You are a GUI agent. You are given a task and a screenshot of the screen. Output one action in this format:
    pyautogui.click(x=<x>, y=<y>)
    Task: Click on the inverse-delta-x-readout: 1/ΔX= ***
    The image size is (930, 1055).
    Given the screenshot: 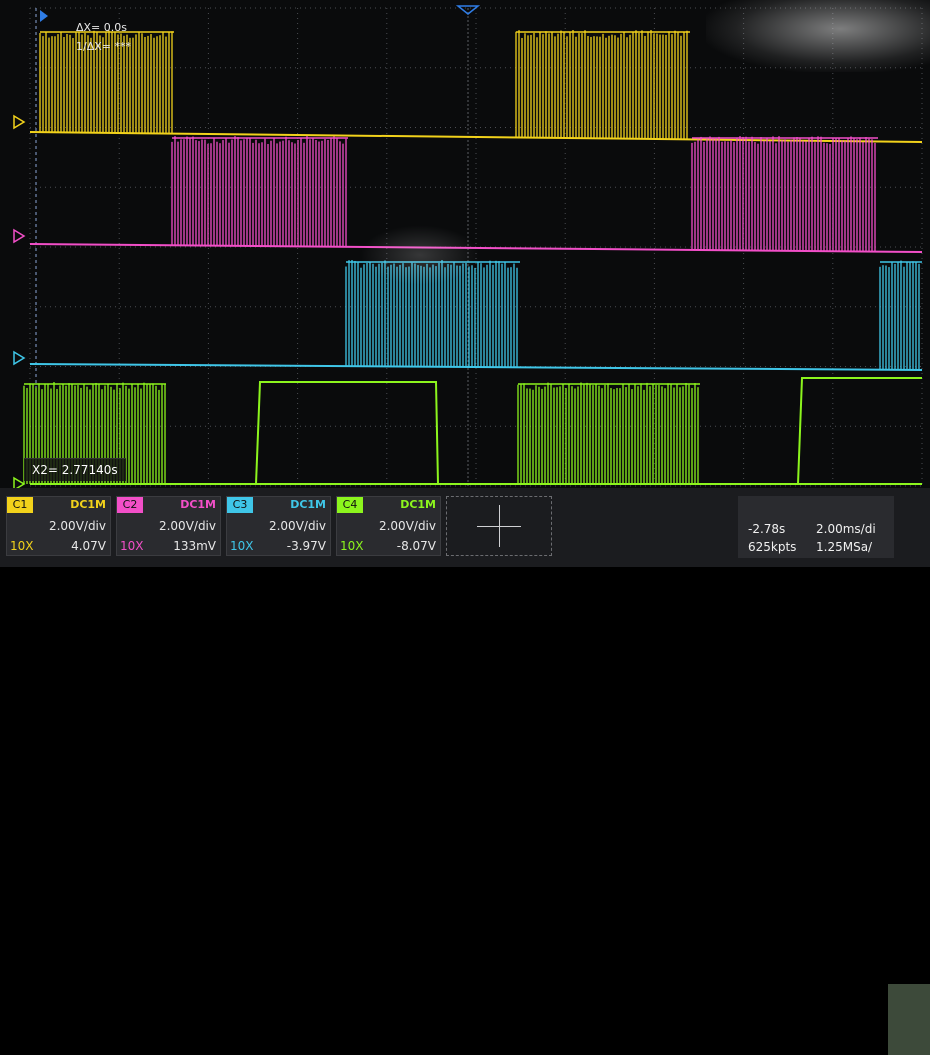 What is the action you would take?
    pyautogui.click(x=103, y=46)
    